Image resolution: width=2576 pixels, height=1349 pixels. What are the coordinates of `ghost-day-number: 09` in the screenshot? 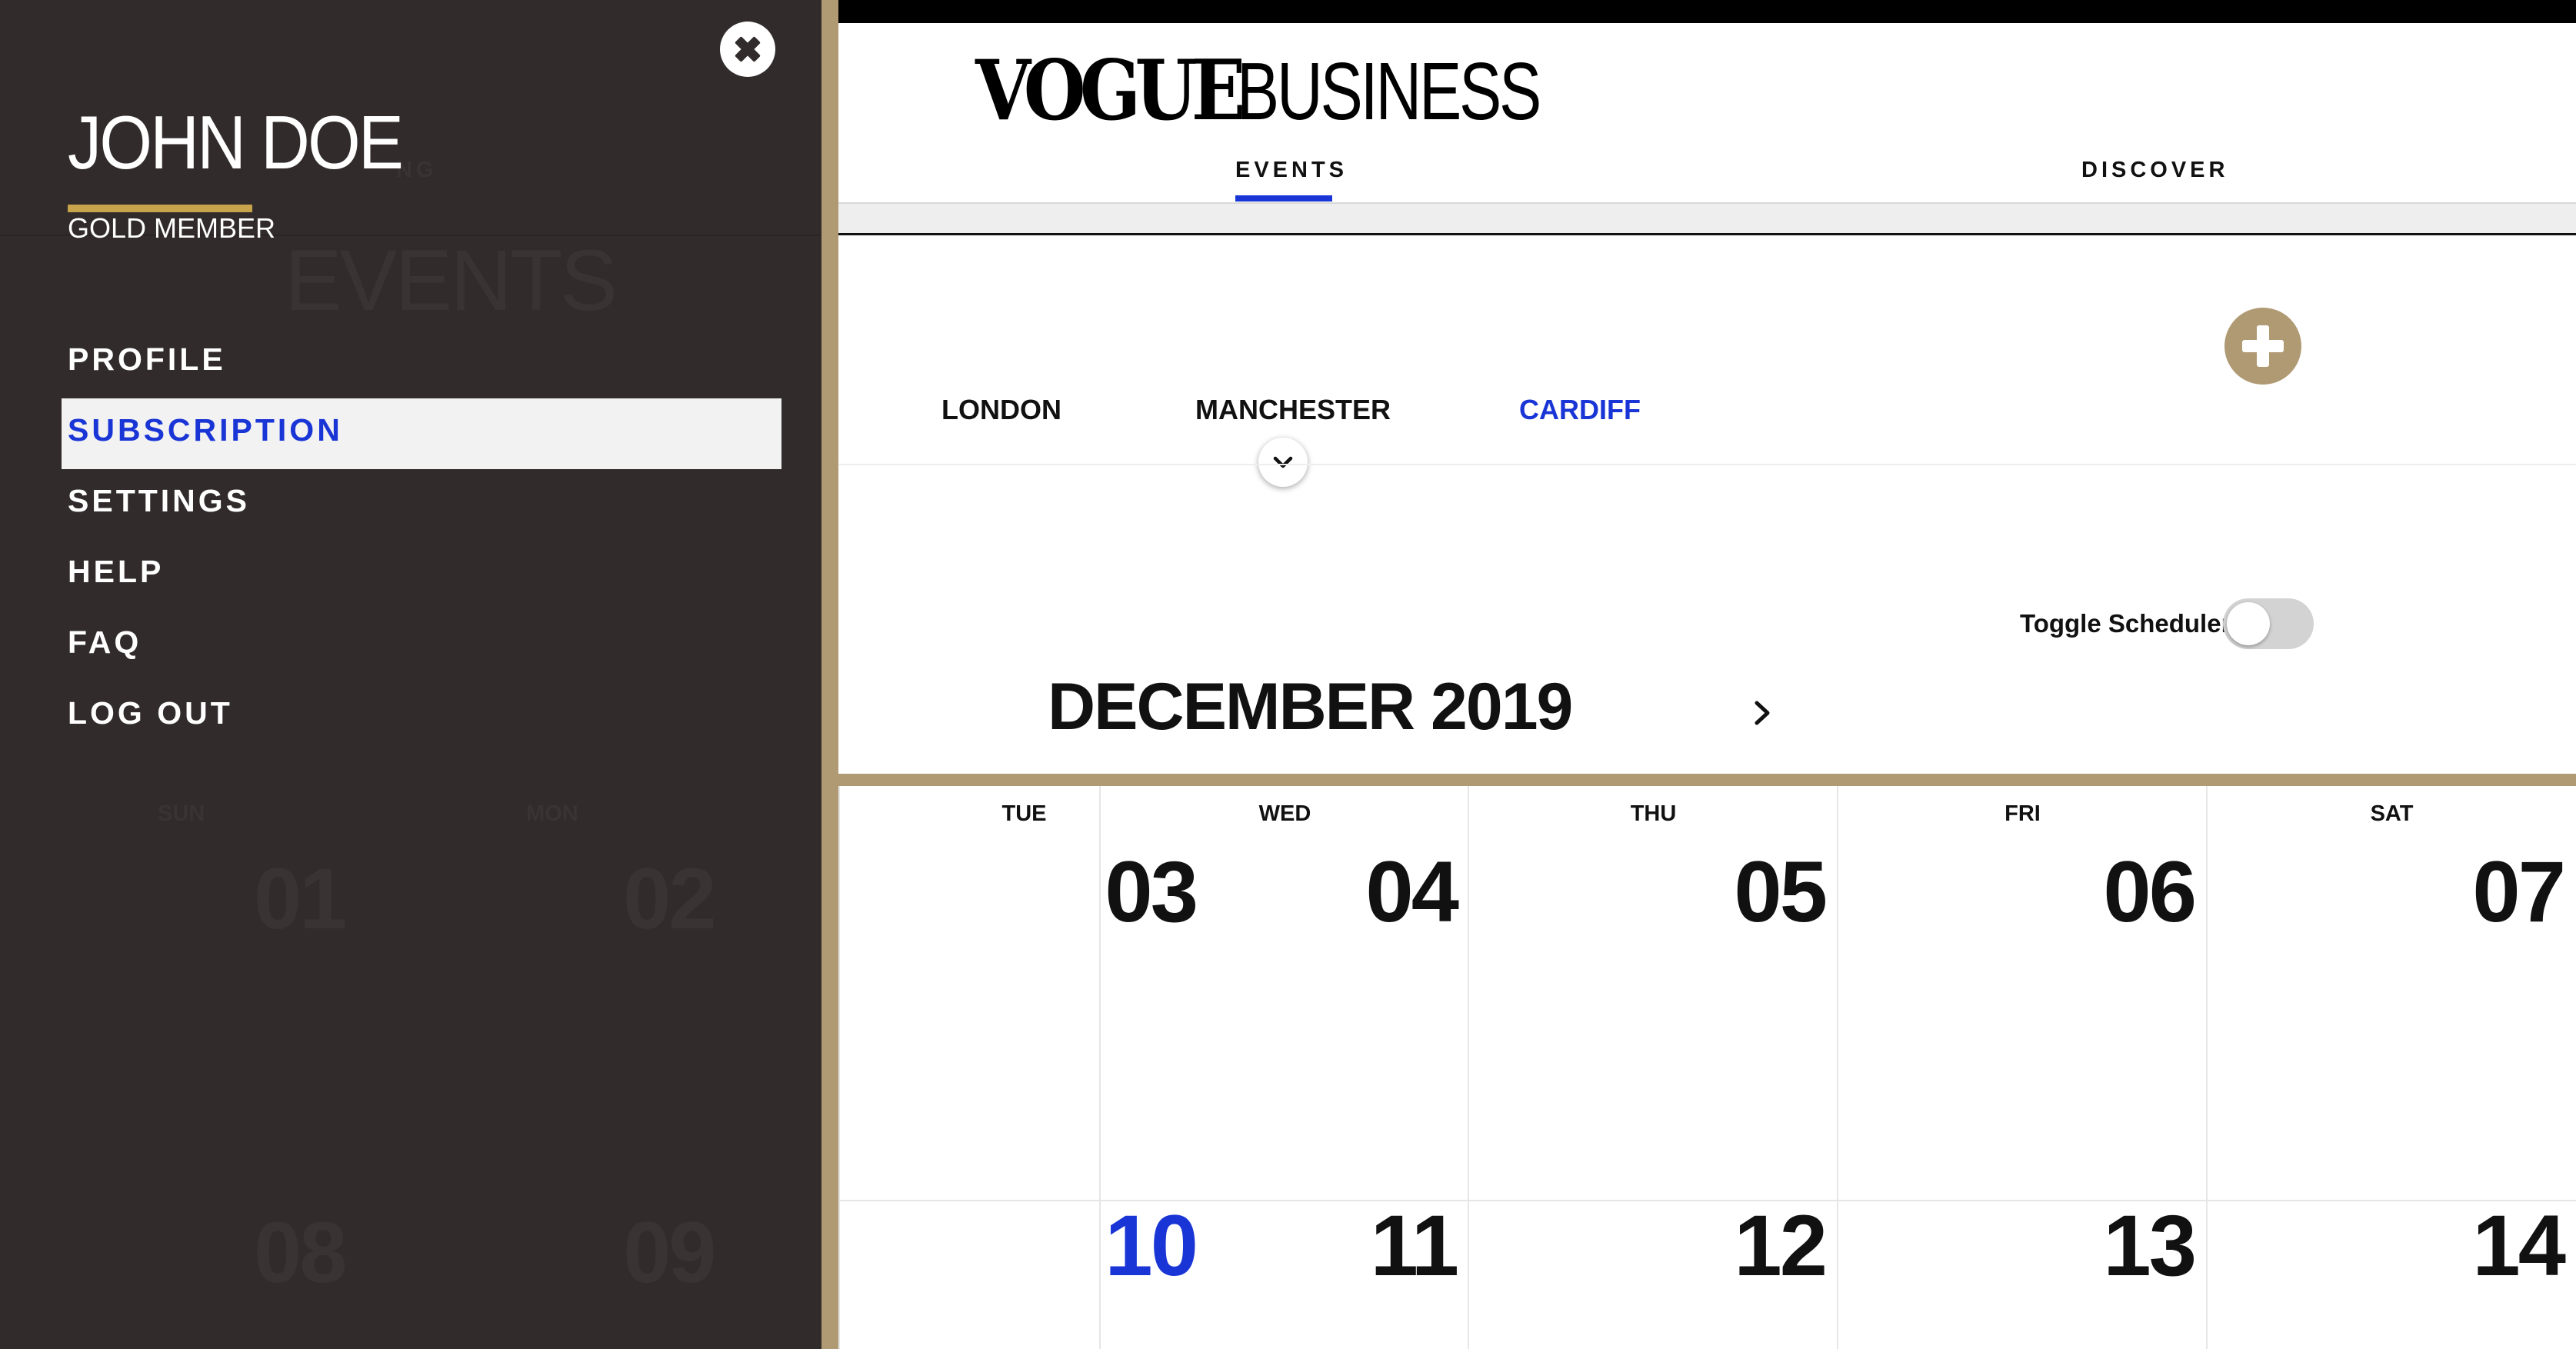 It's located at (670, 1252).